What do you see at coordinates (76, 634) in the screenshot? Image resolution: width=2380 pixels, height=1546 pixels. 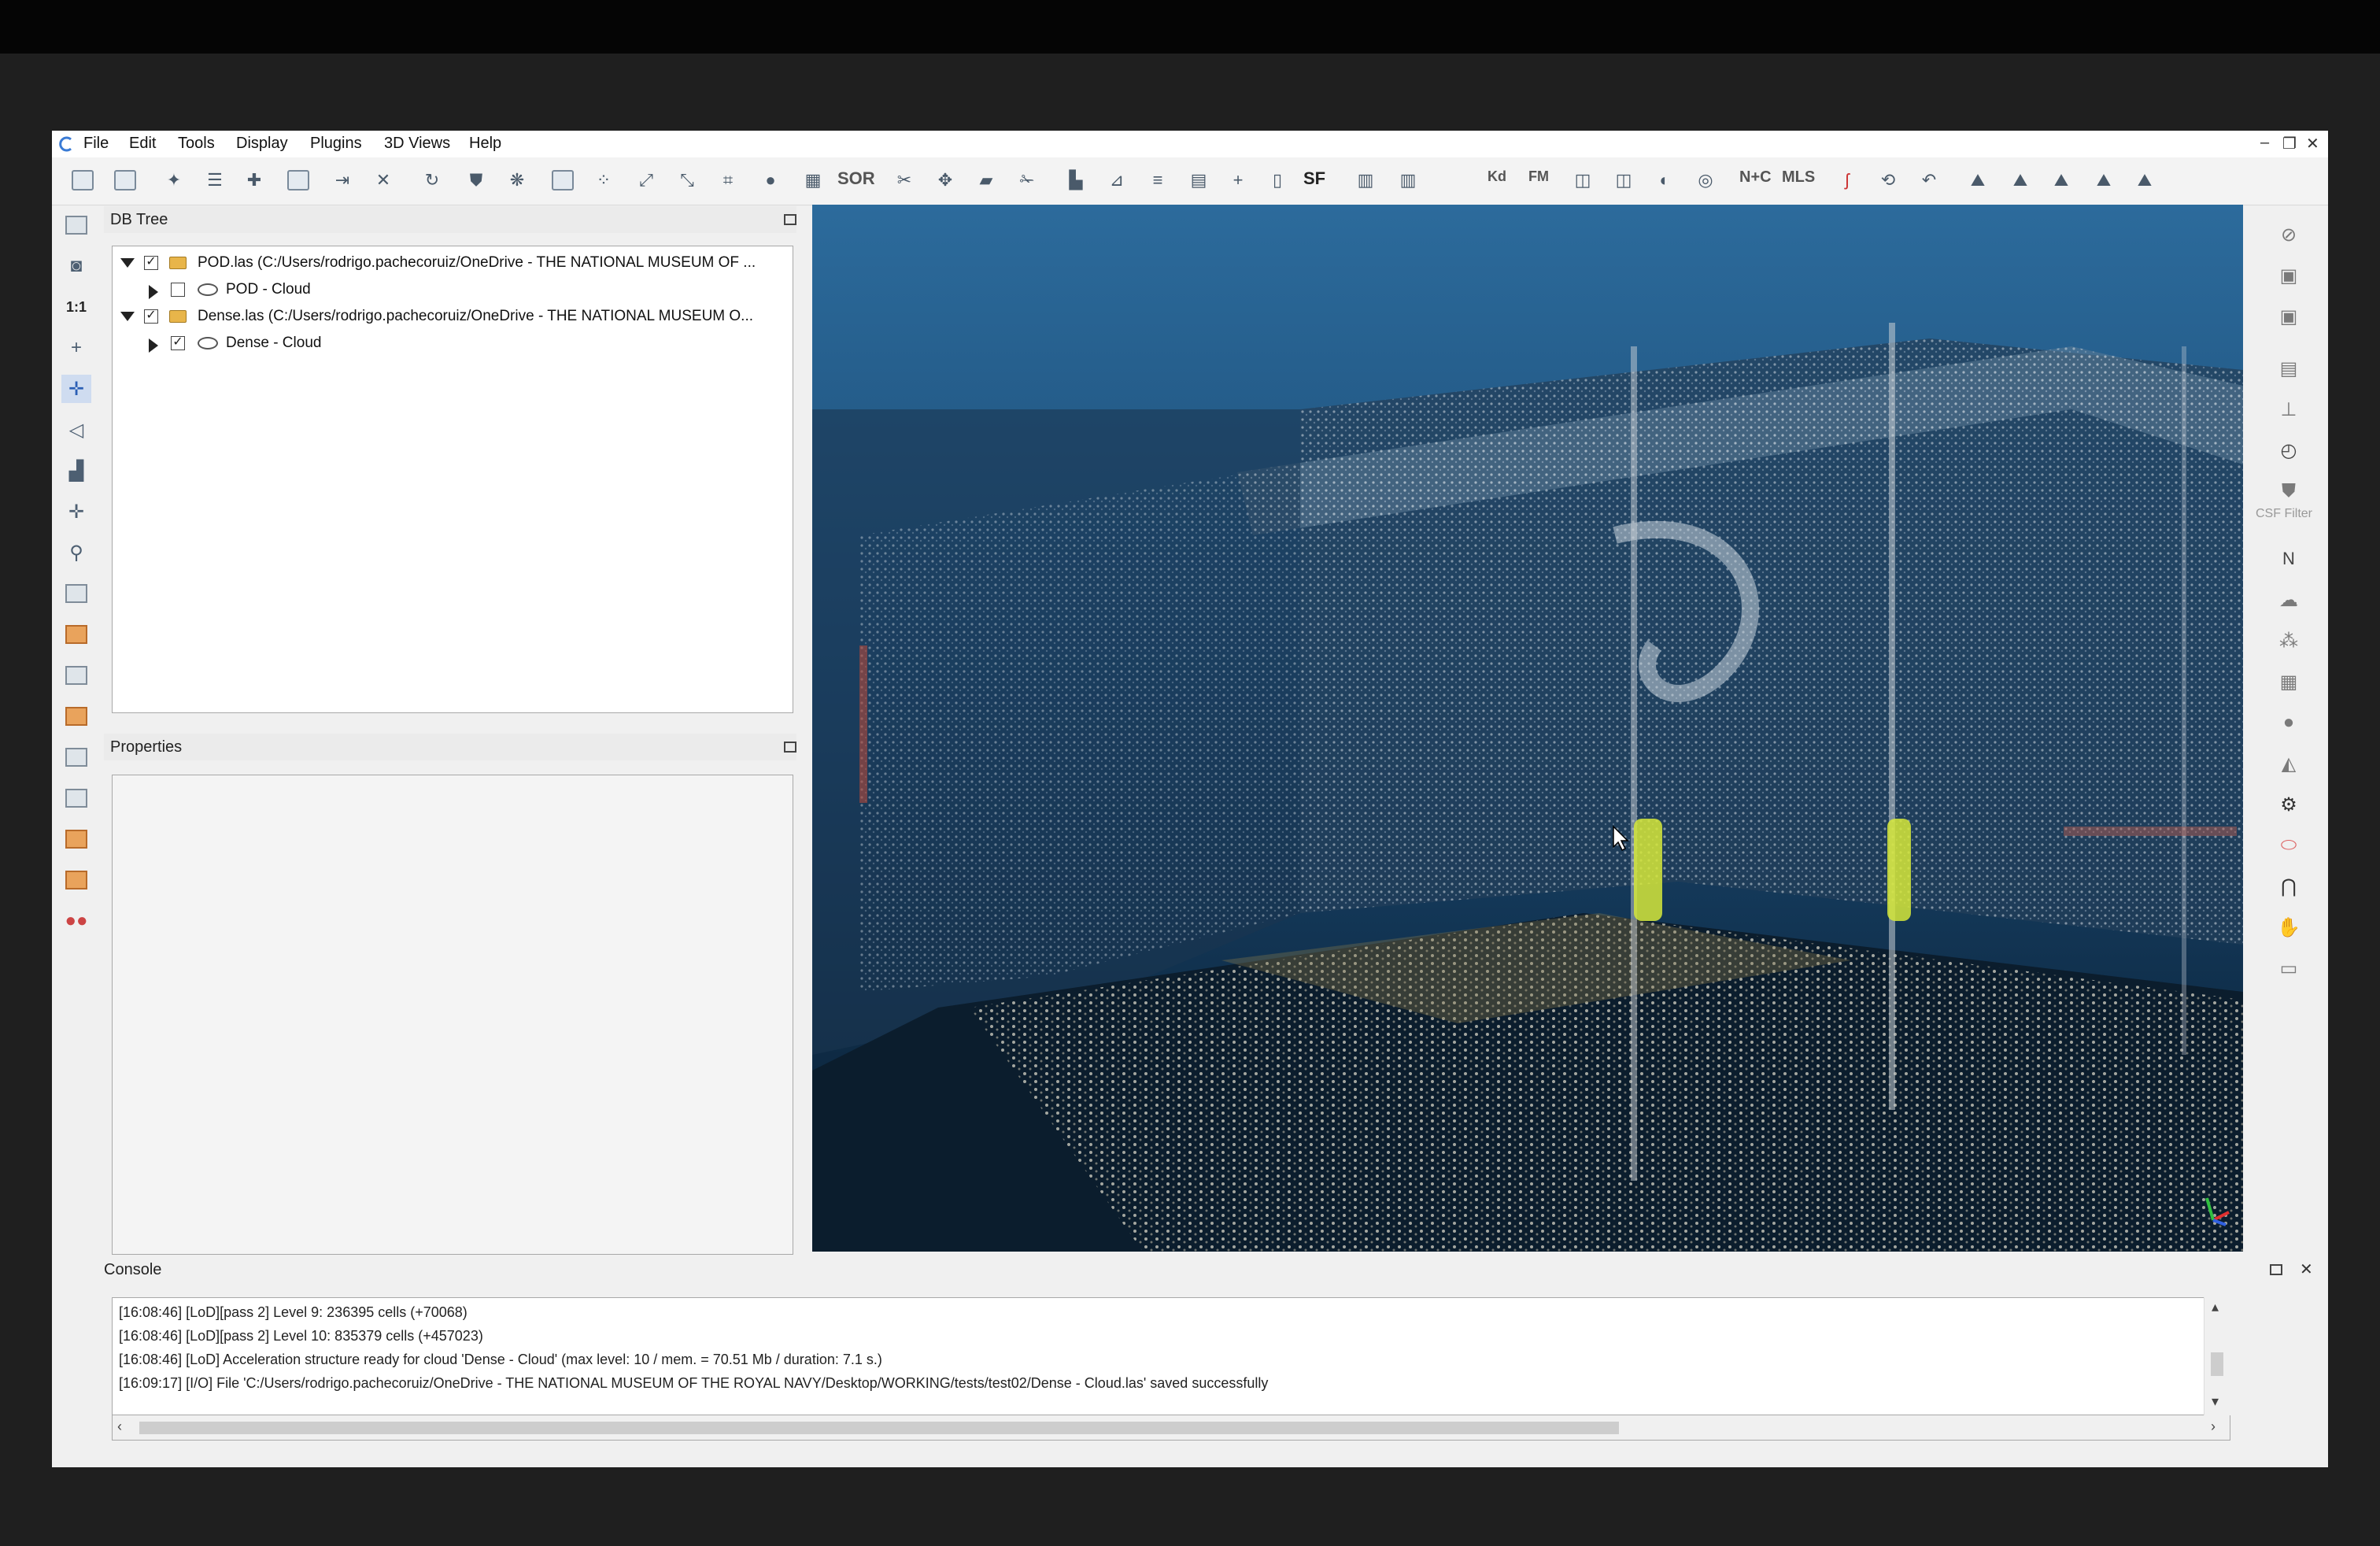 I see `front-view-icon` at bounding box center [76, 634].